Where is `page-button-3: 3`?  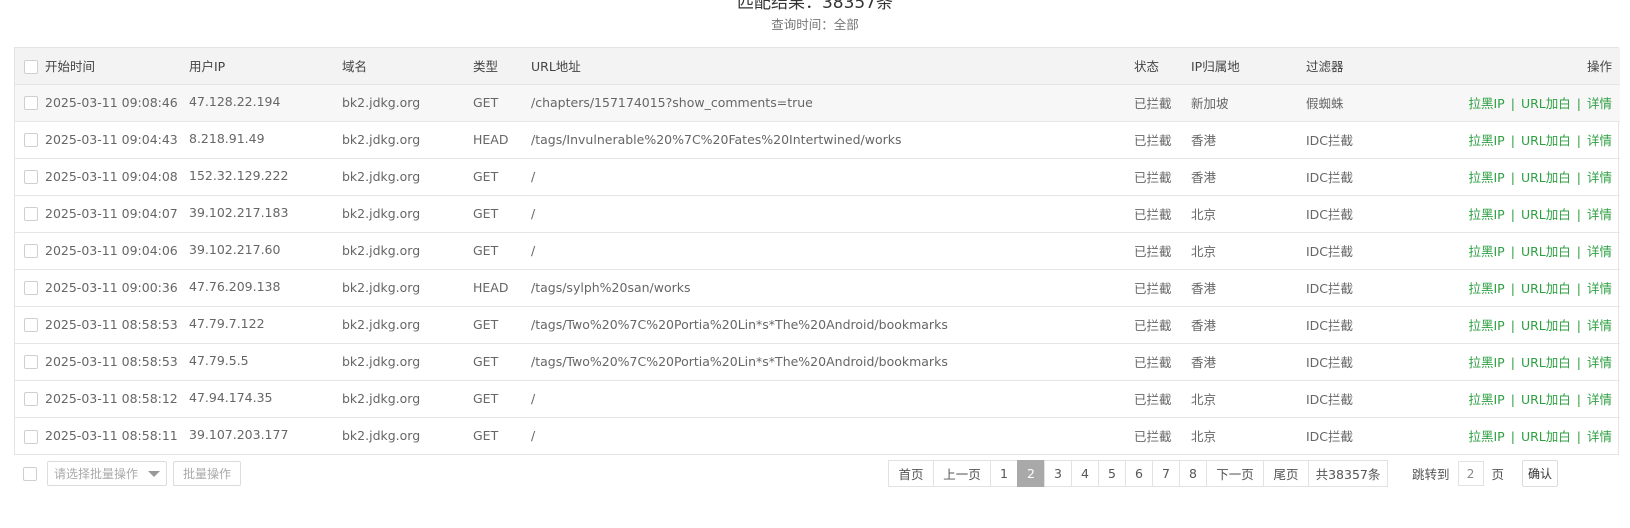
page-button-3: 3 is located at coordinates (1058, 473).